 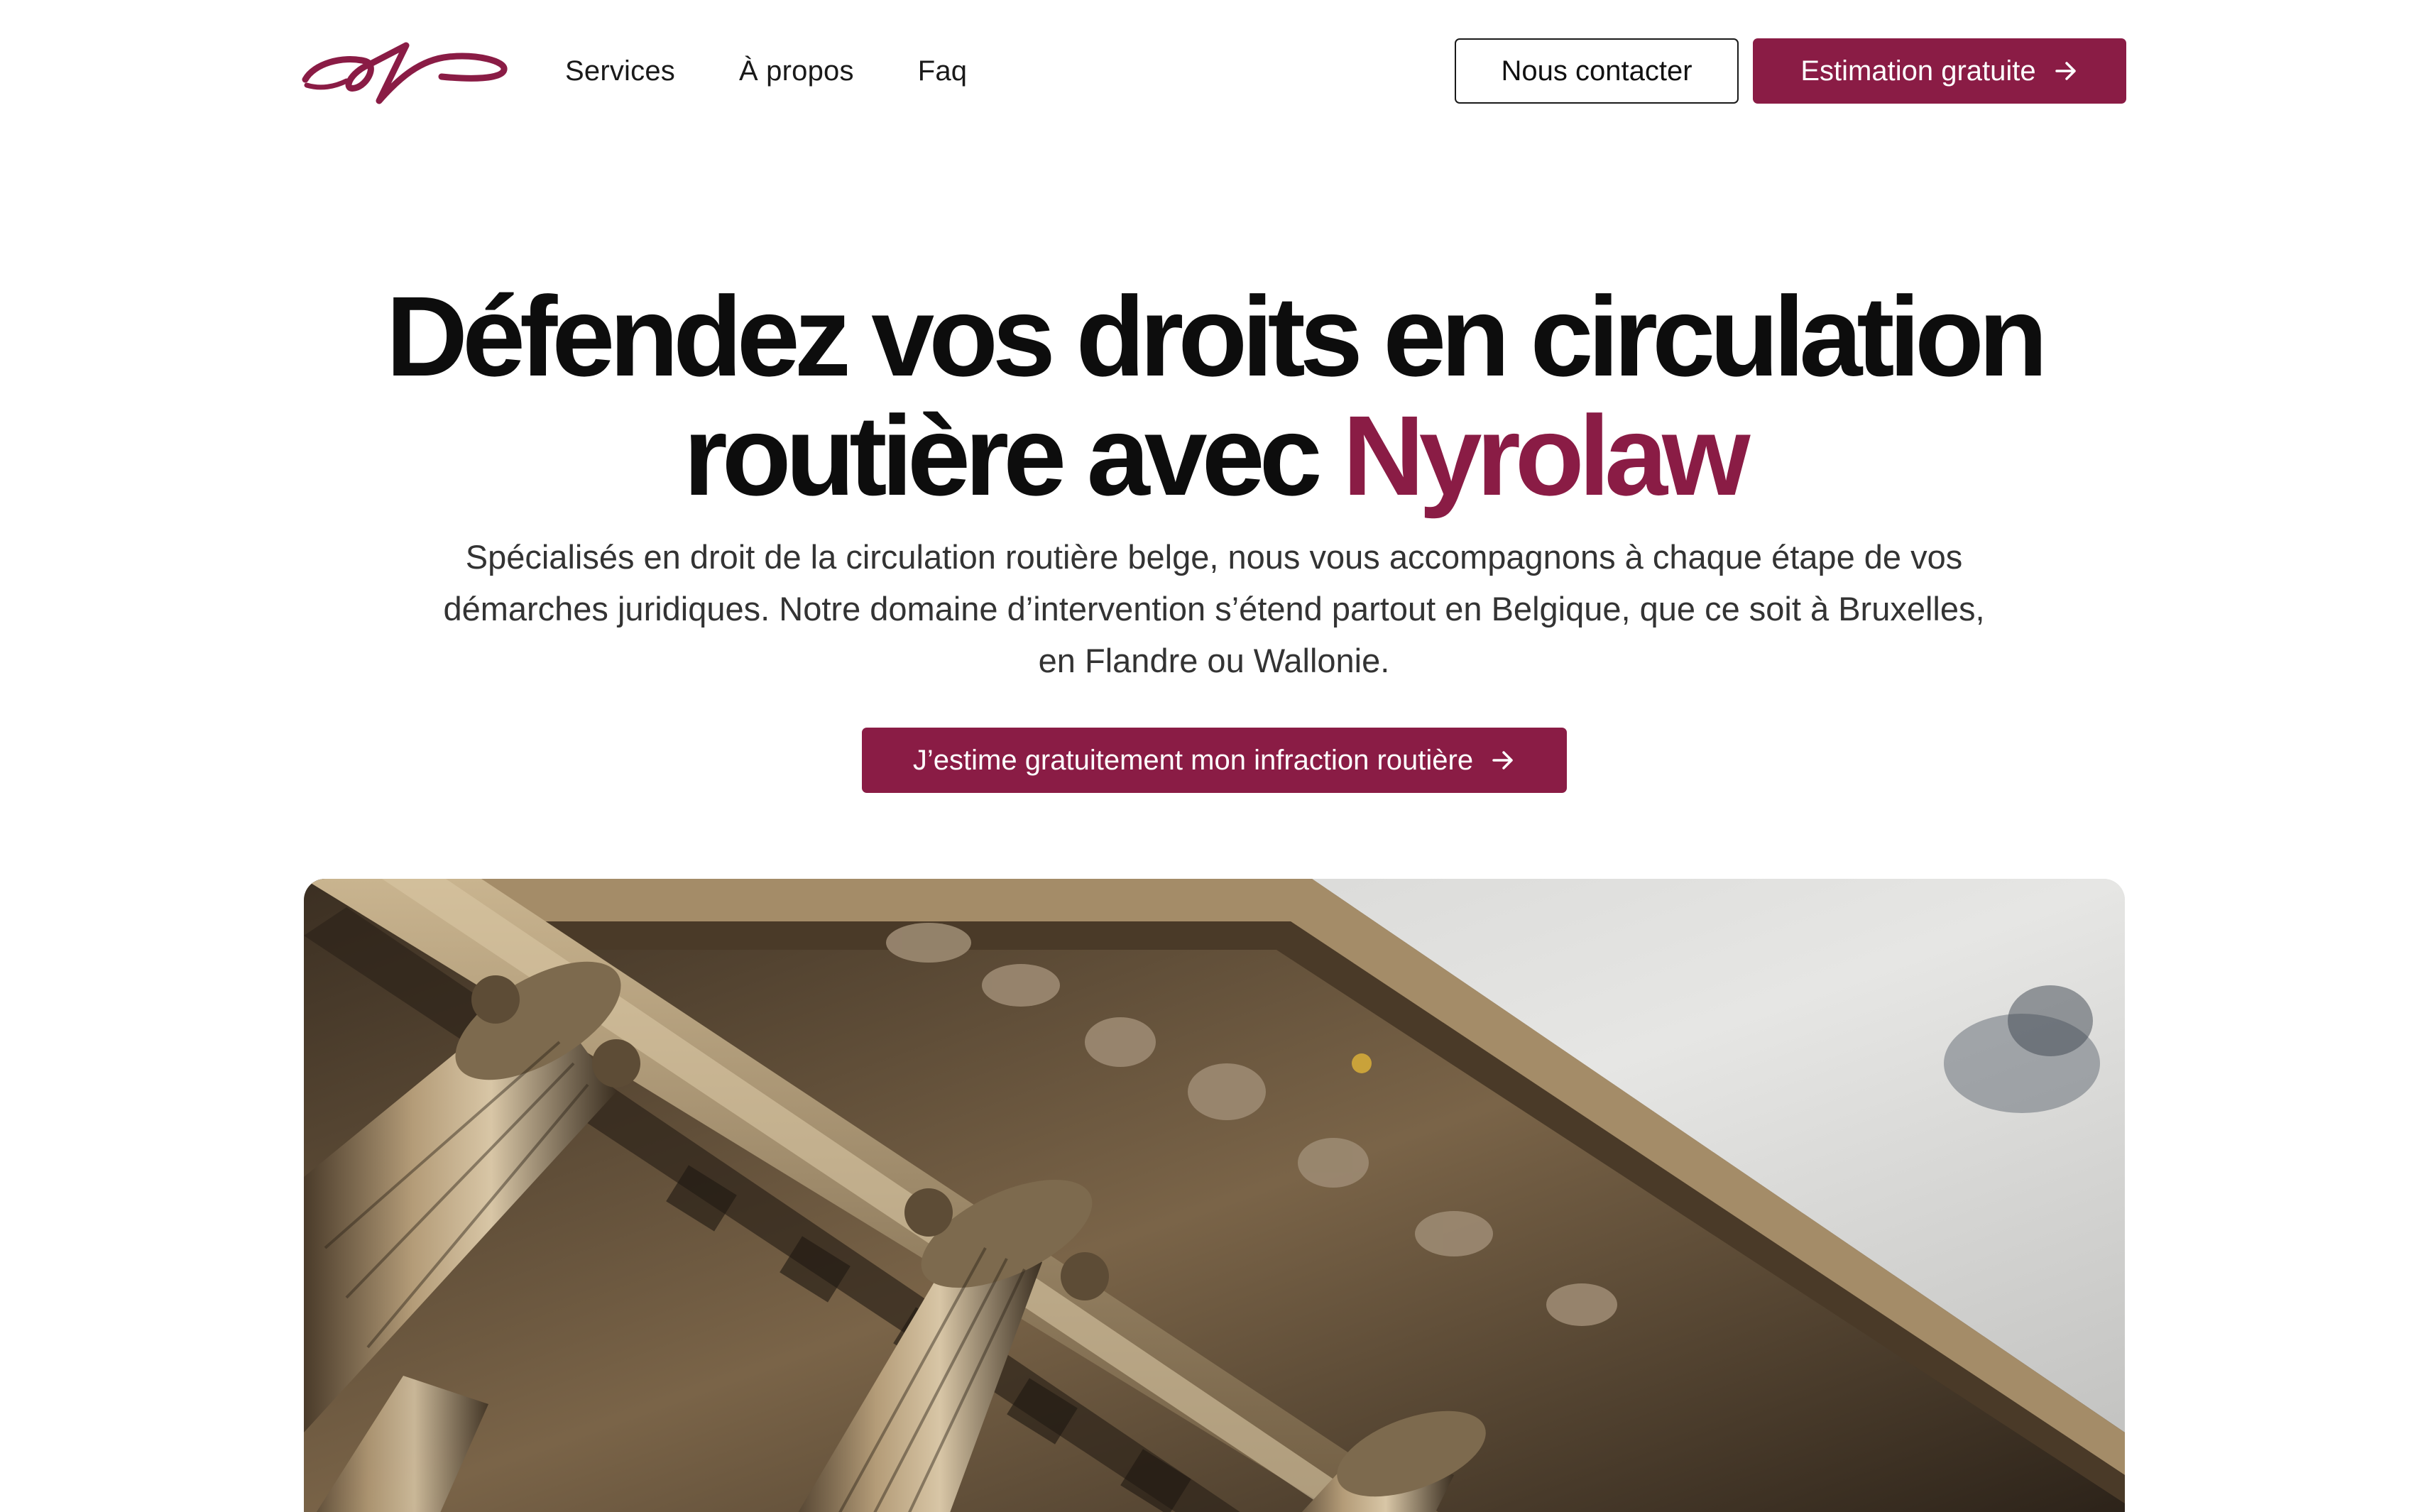 I want to click on nav-link-faq: Faq, so click(x=943, y=71).